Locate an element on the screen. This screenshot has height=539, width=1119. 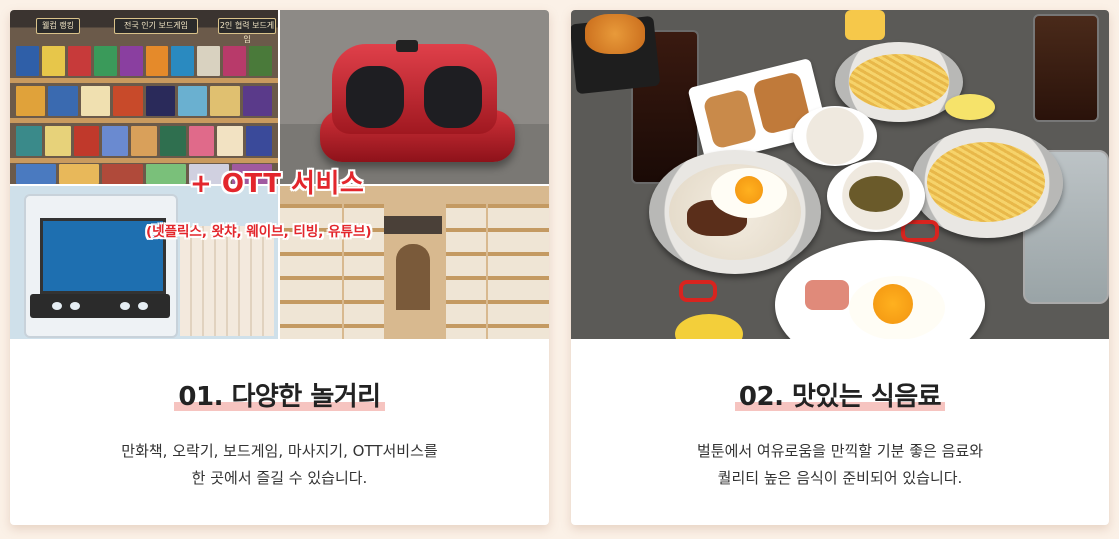
ott-service-title: + OTT 서비스 is located at coordinates (277, 184).